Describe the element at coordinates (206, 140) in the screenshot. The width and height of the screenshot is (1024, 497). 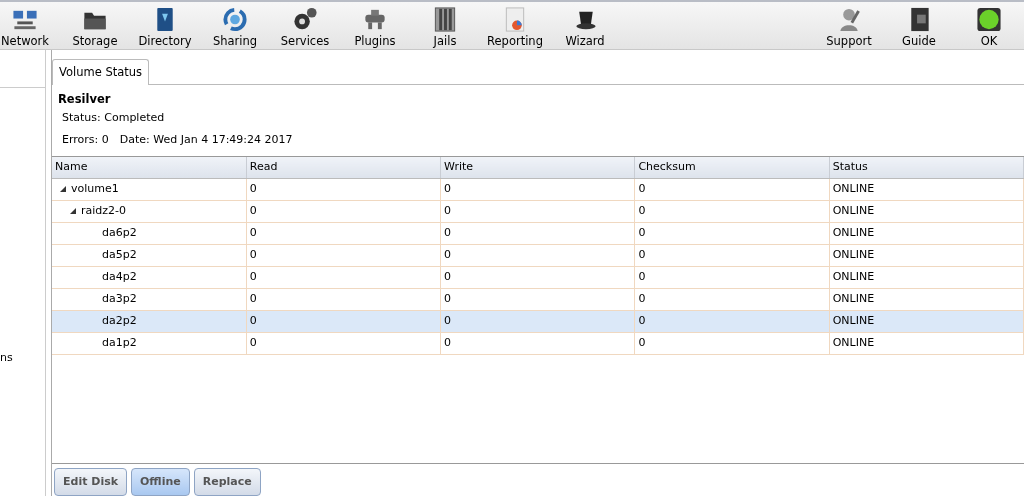
I see `date-text: Date: Wed Jan 4 17:49:24 2017` at that location.